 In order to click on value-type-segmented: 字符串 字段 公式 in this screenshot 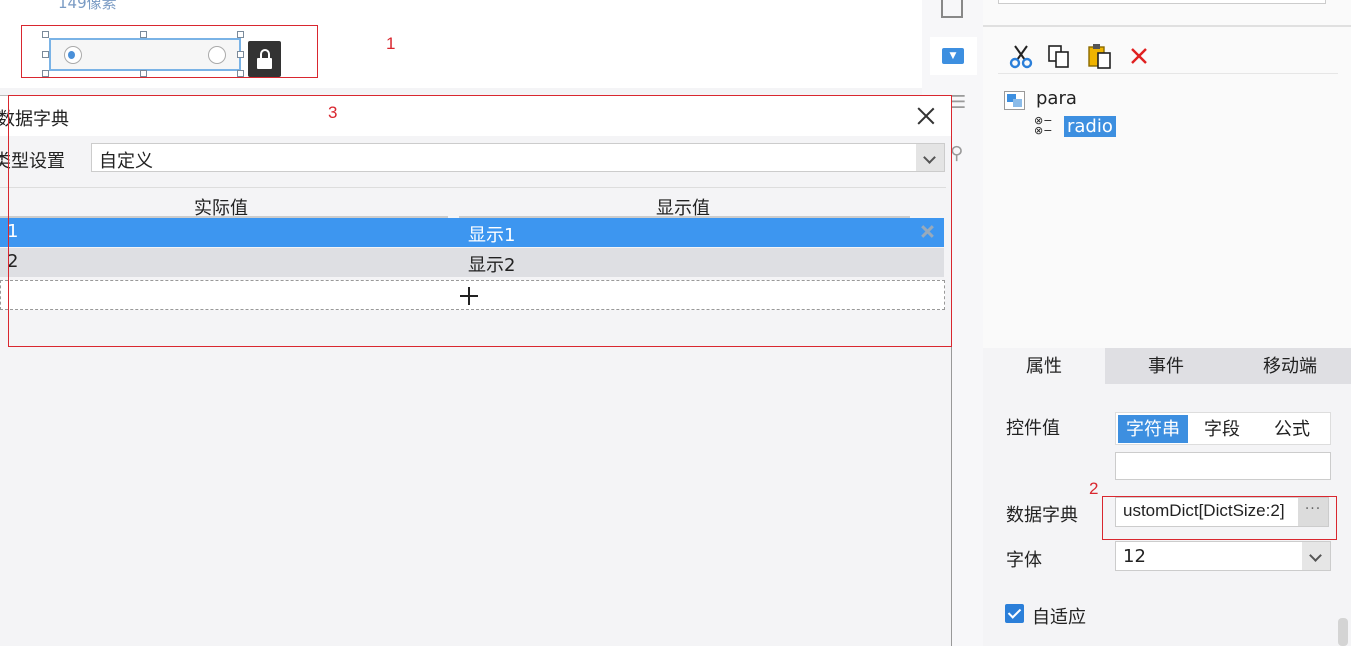, I will do `click(1223, 428)`.